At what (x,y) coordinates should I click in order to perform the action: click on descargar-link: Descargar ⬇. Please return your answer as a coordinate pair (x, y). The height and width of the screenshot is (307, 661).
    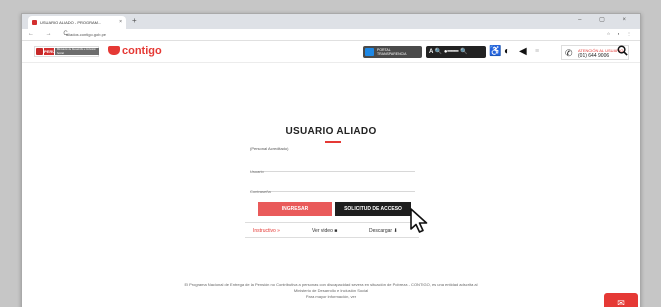
    Looking at the image, I should click on (383, 231).